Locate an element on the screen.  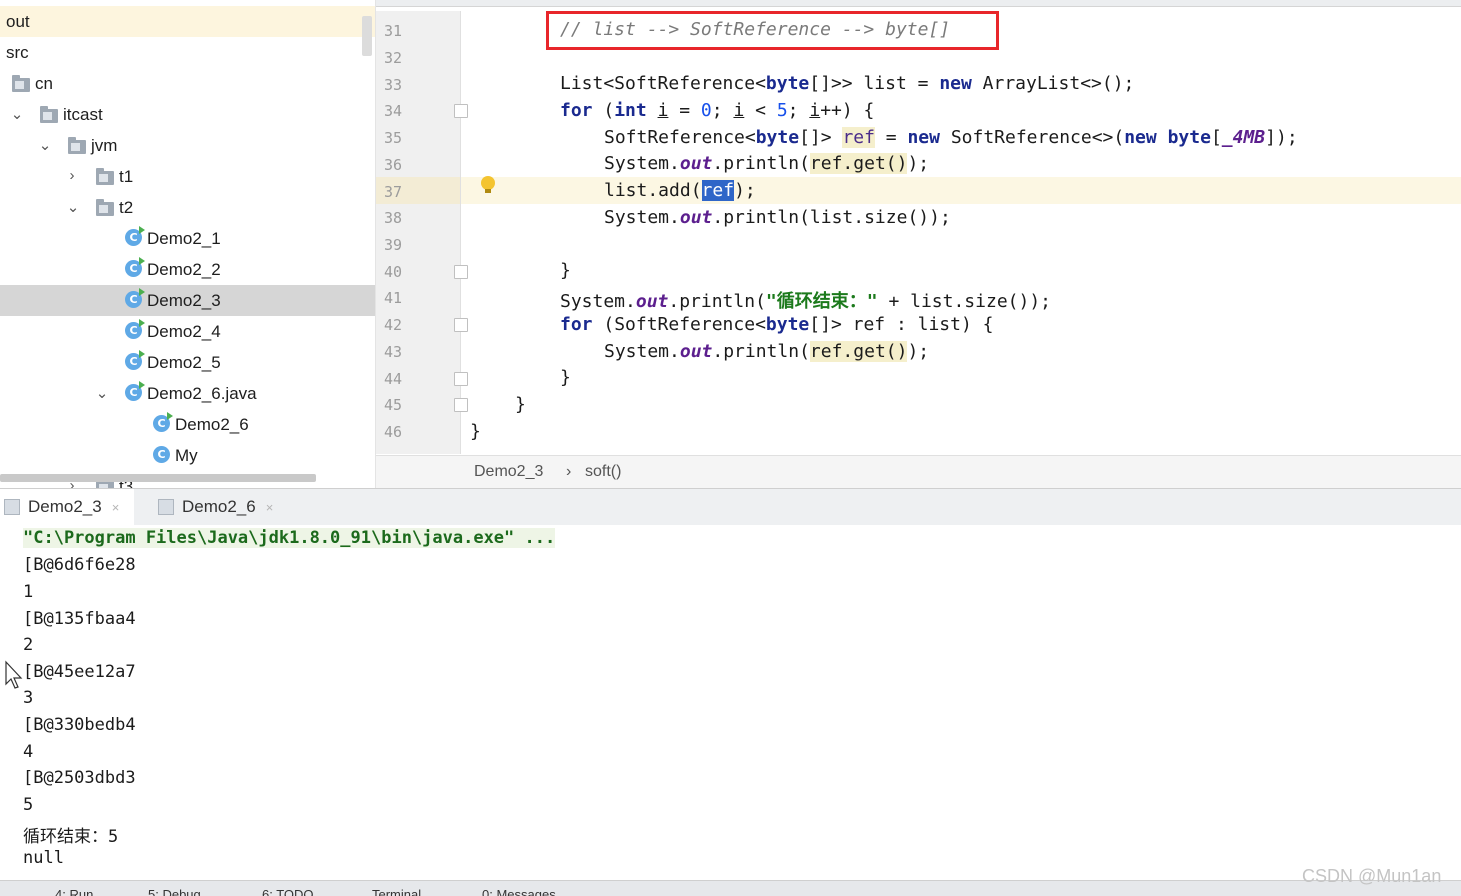
tree-item-label: src is located at coordinates (17, 52).